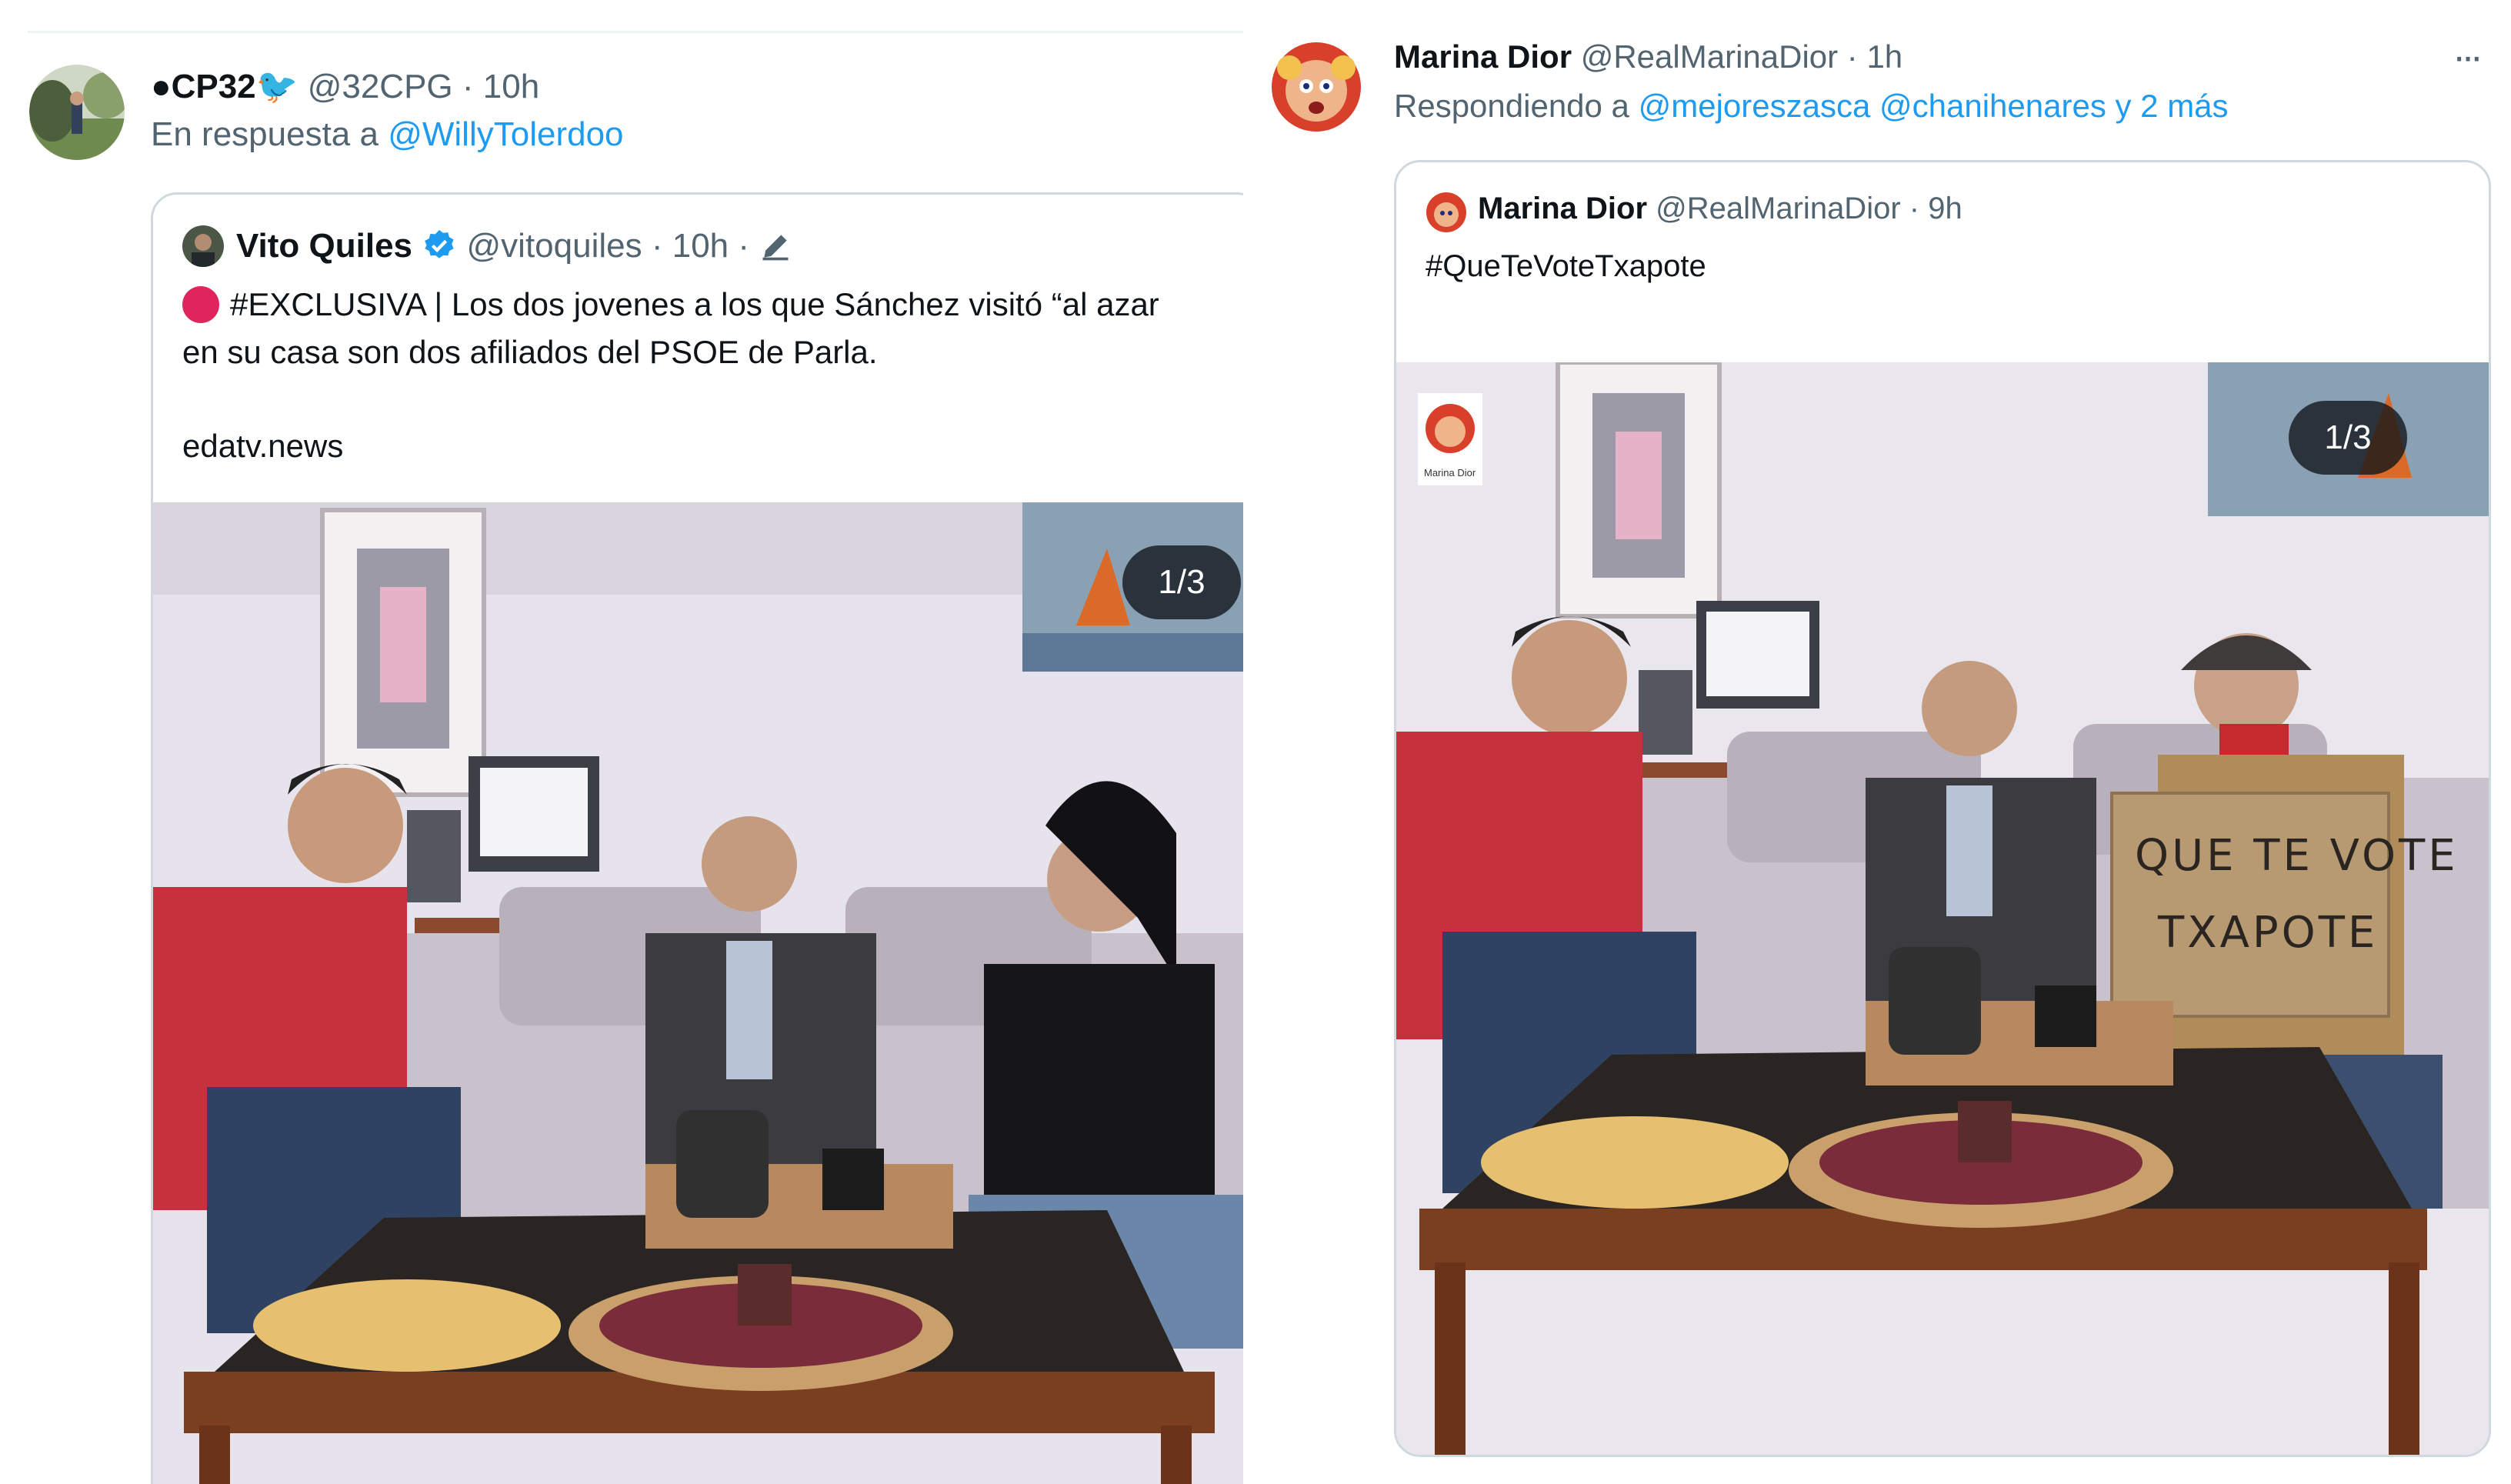  What do you see at coordinates (500, 86) in the screenshot?
I see `timestamp: · 10h` at bounding box center [500, 86].